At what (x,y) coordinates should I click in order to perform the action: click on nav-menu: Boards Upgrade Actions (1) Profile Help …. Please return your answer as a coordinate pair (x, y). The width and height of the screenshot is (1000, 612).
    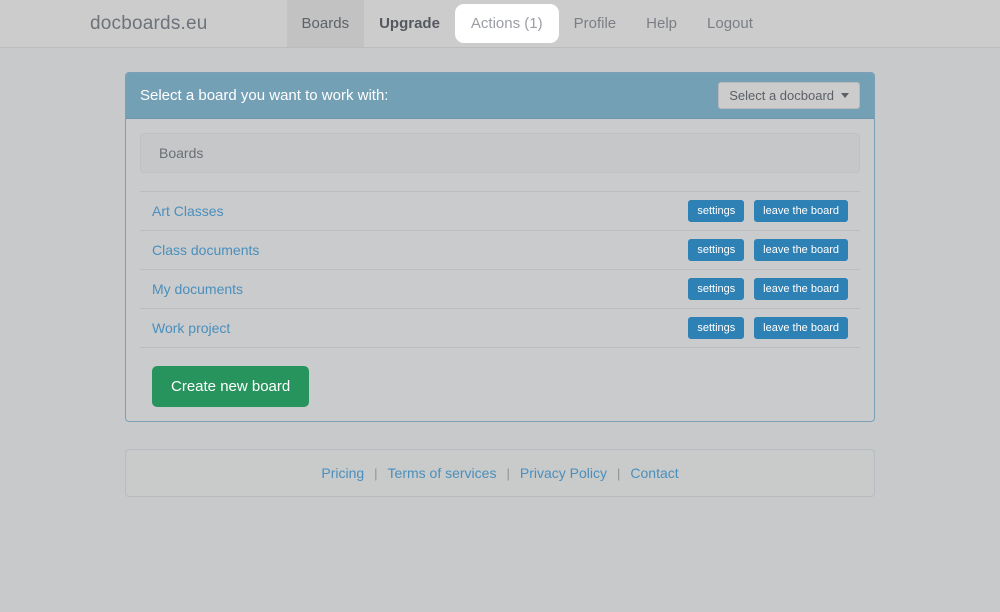
    Looking at the image, I should click on (527, 23).